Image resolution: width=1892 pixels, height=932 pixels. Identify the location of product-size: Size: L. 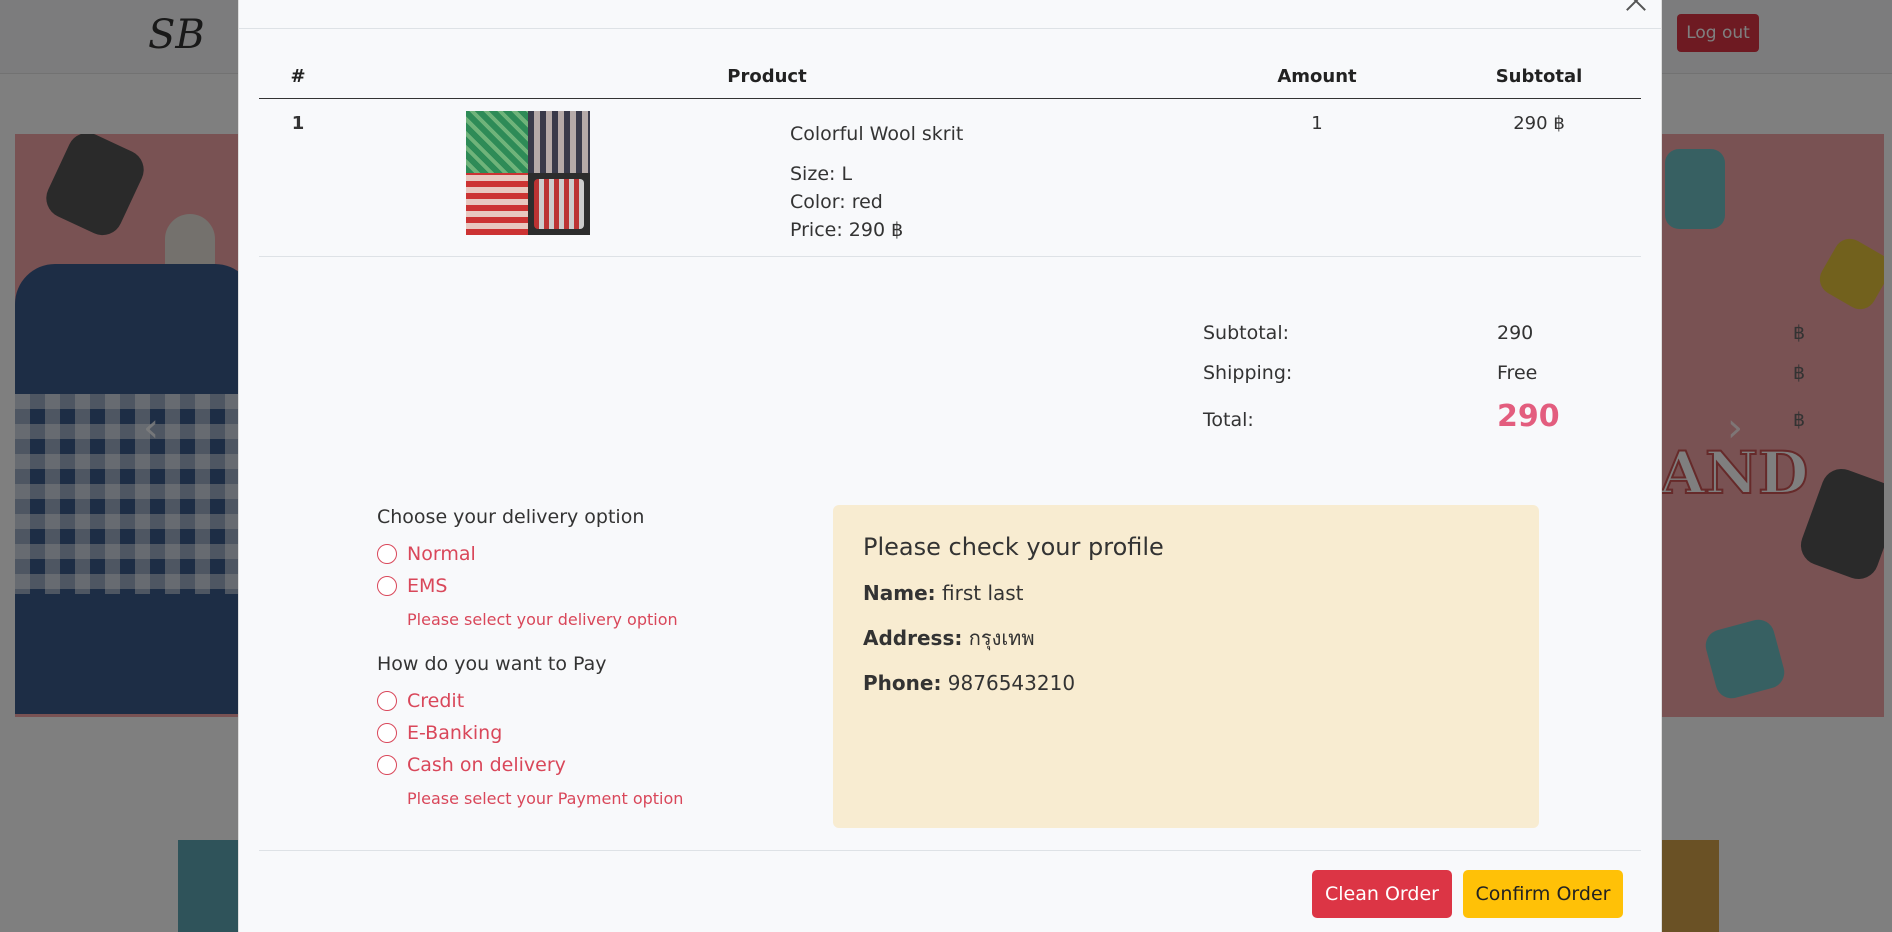
(821, 173).